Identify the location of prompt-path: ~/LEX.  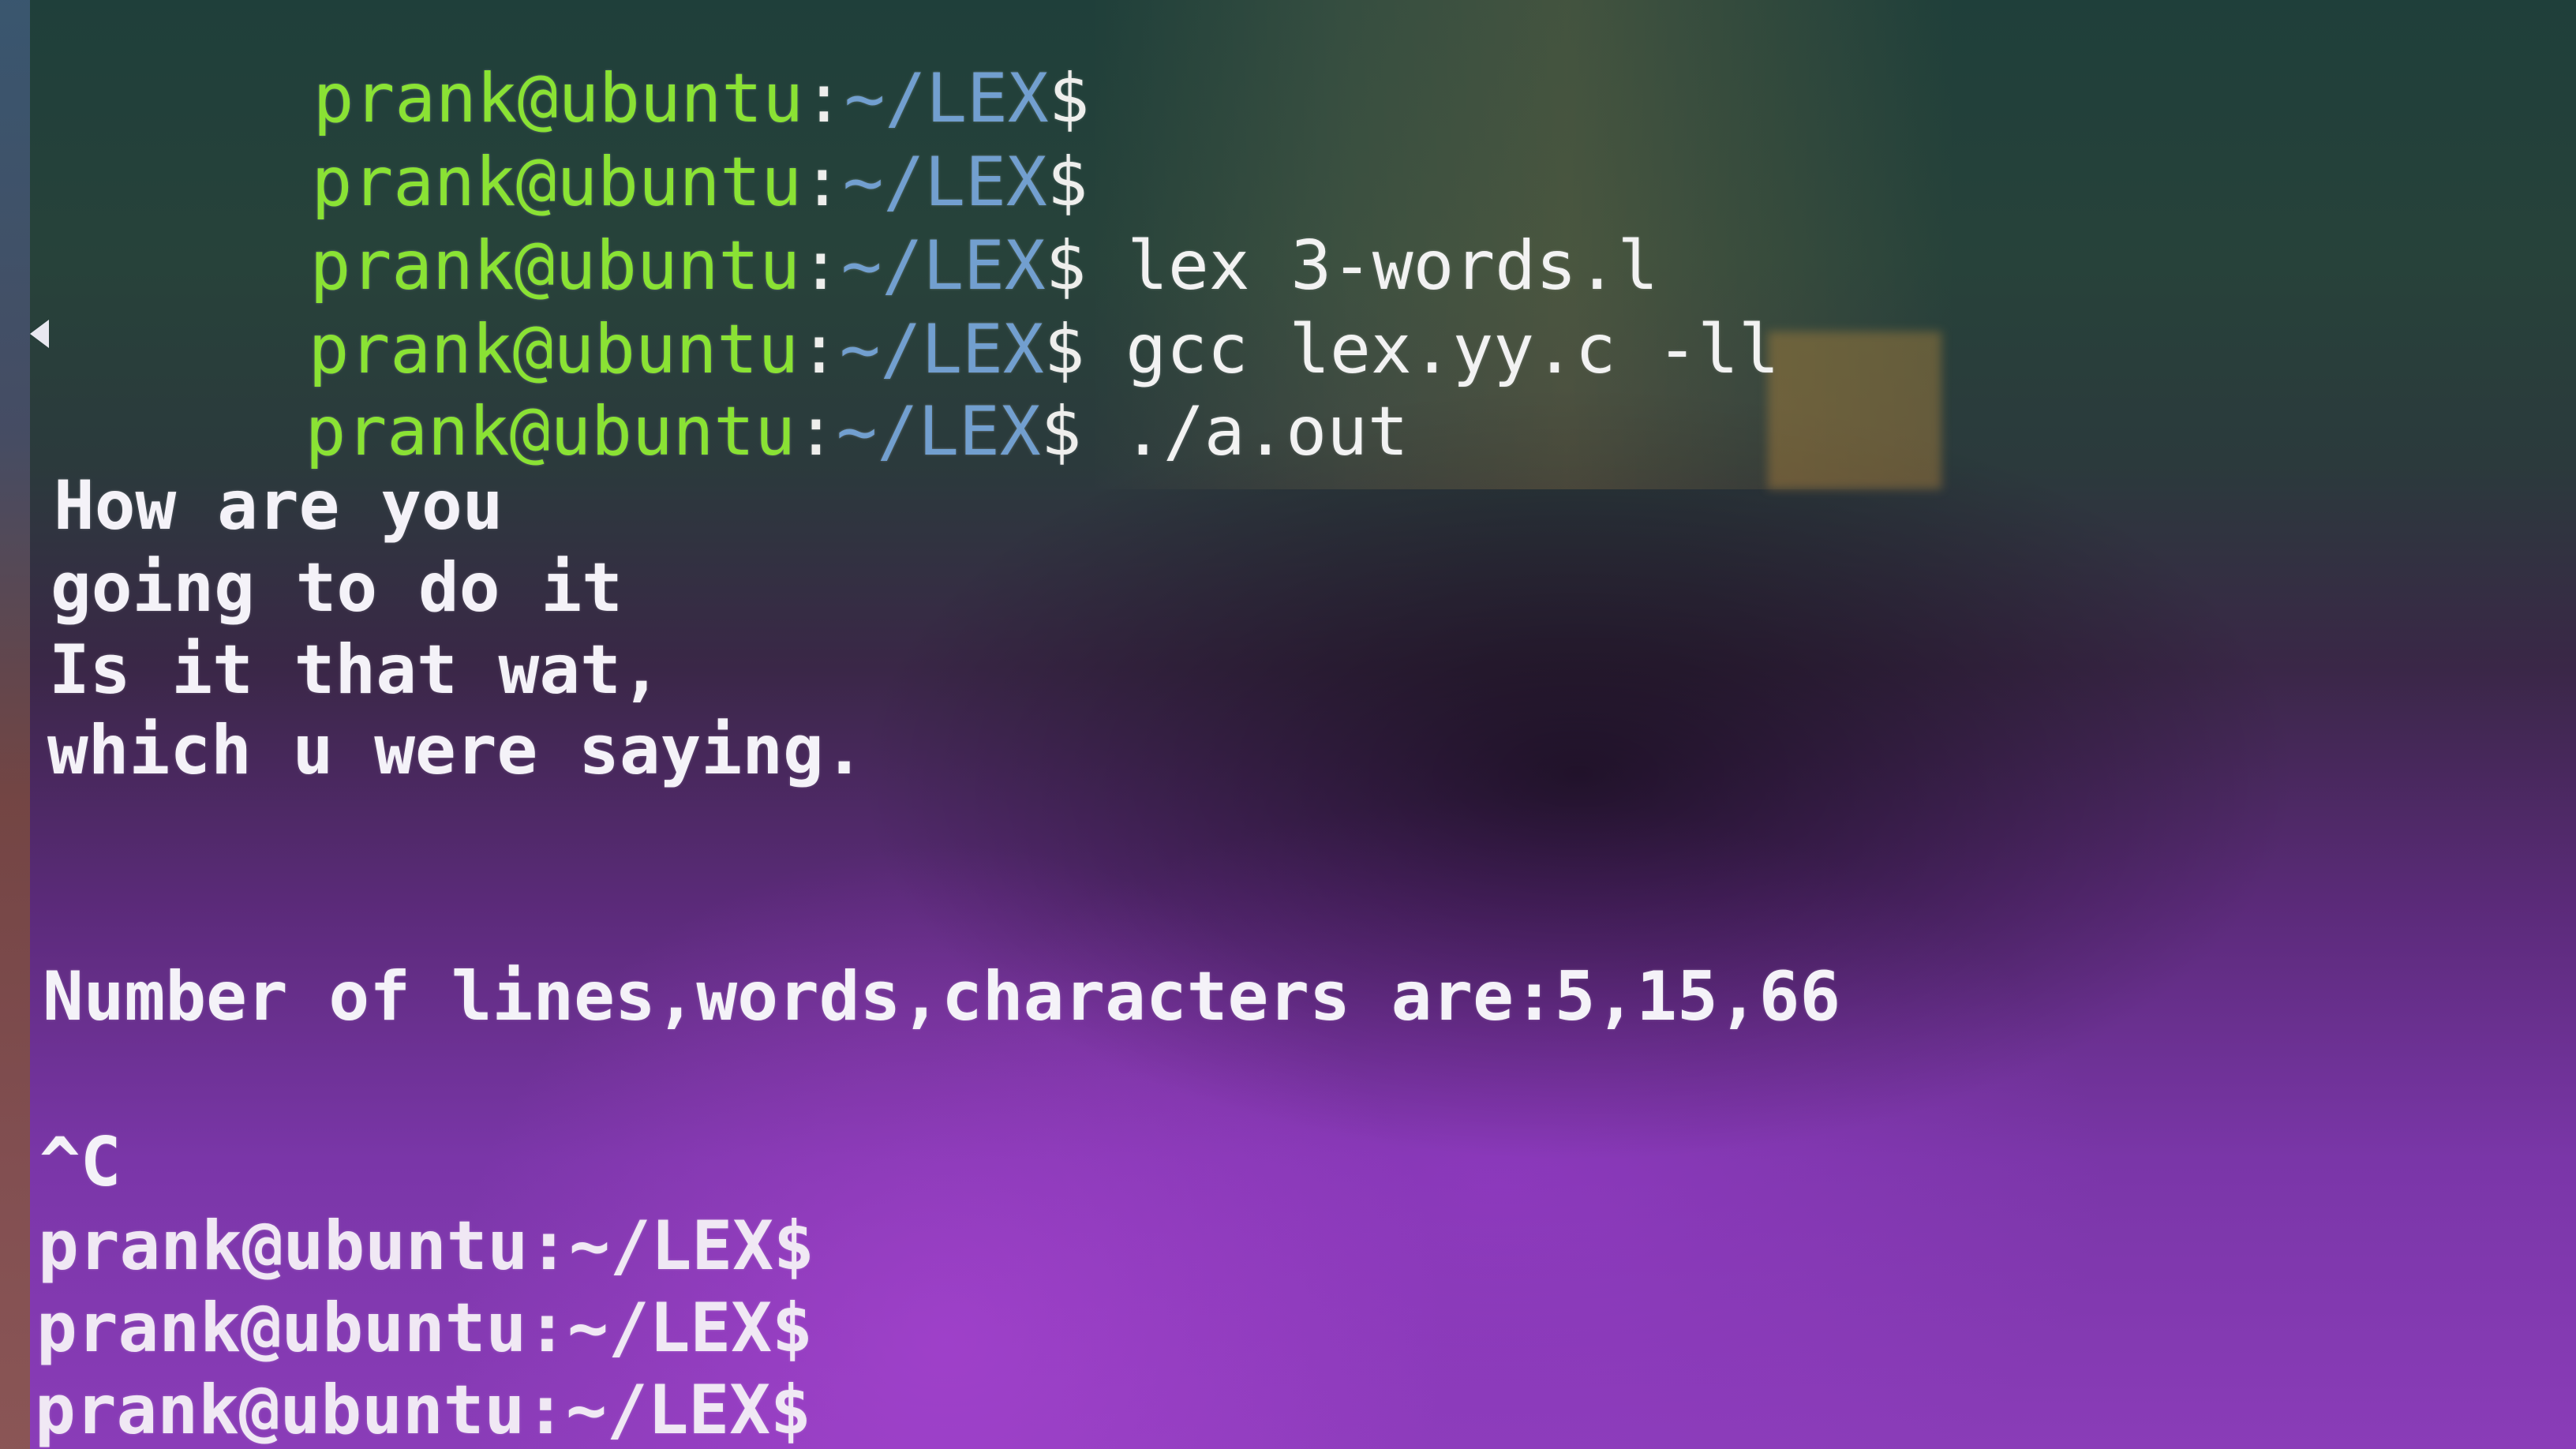
(938, 431).